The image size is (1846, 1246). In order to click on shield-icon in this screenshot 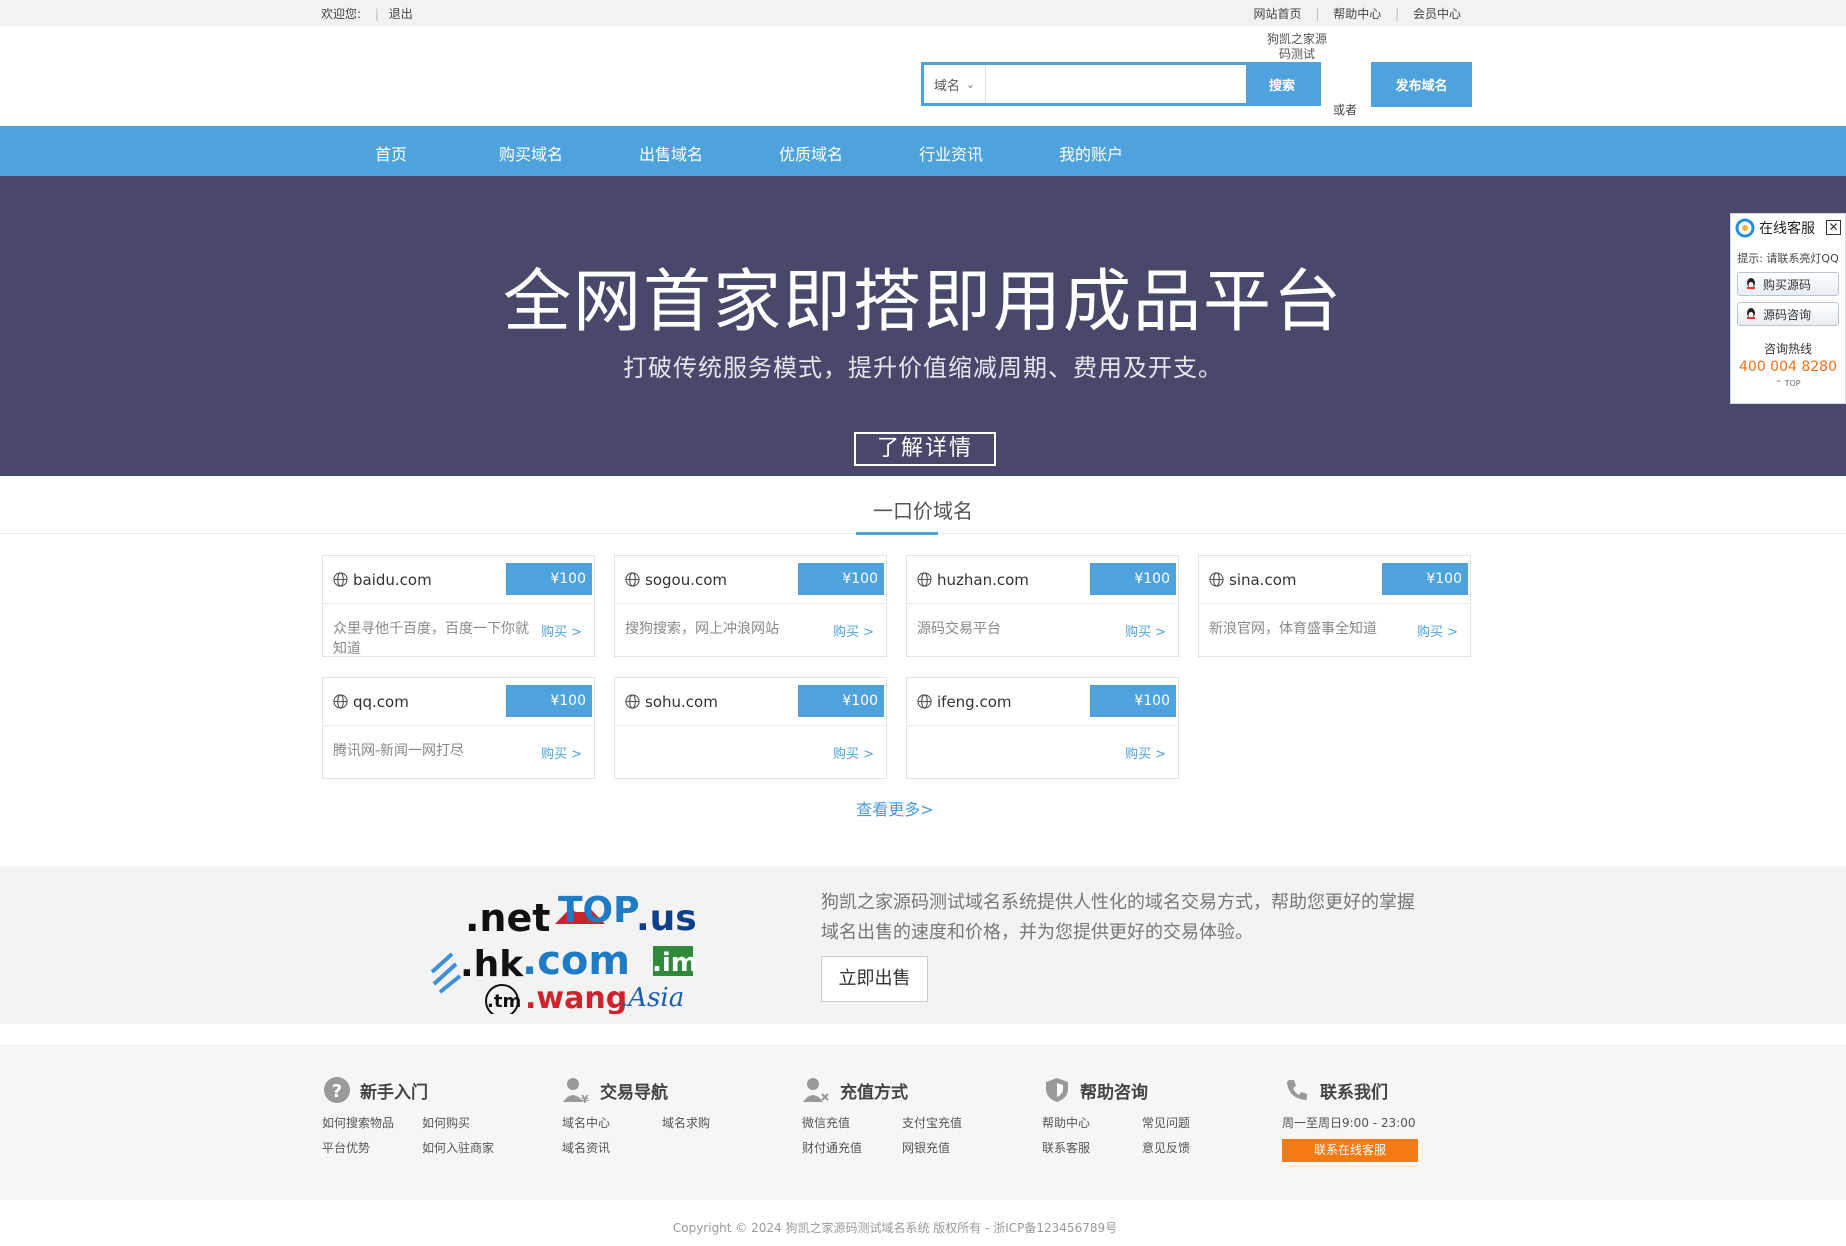, I will do `click(1057, 1090)`.